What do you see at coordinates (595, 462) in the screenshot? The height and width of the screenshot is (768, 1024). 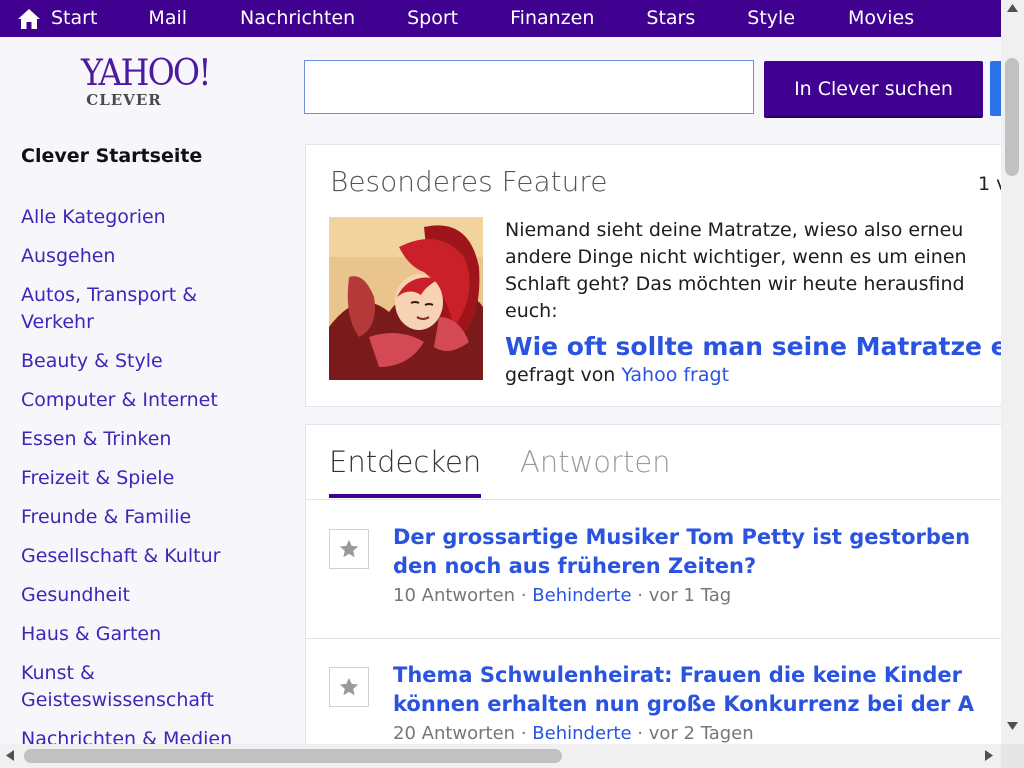 I see `tab-antworten: Antworten` at bounding box center [595, 462].